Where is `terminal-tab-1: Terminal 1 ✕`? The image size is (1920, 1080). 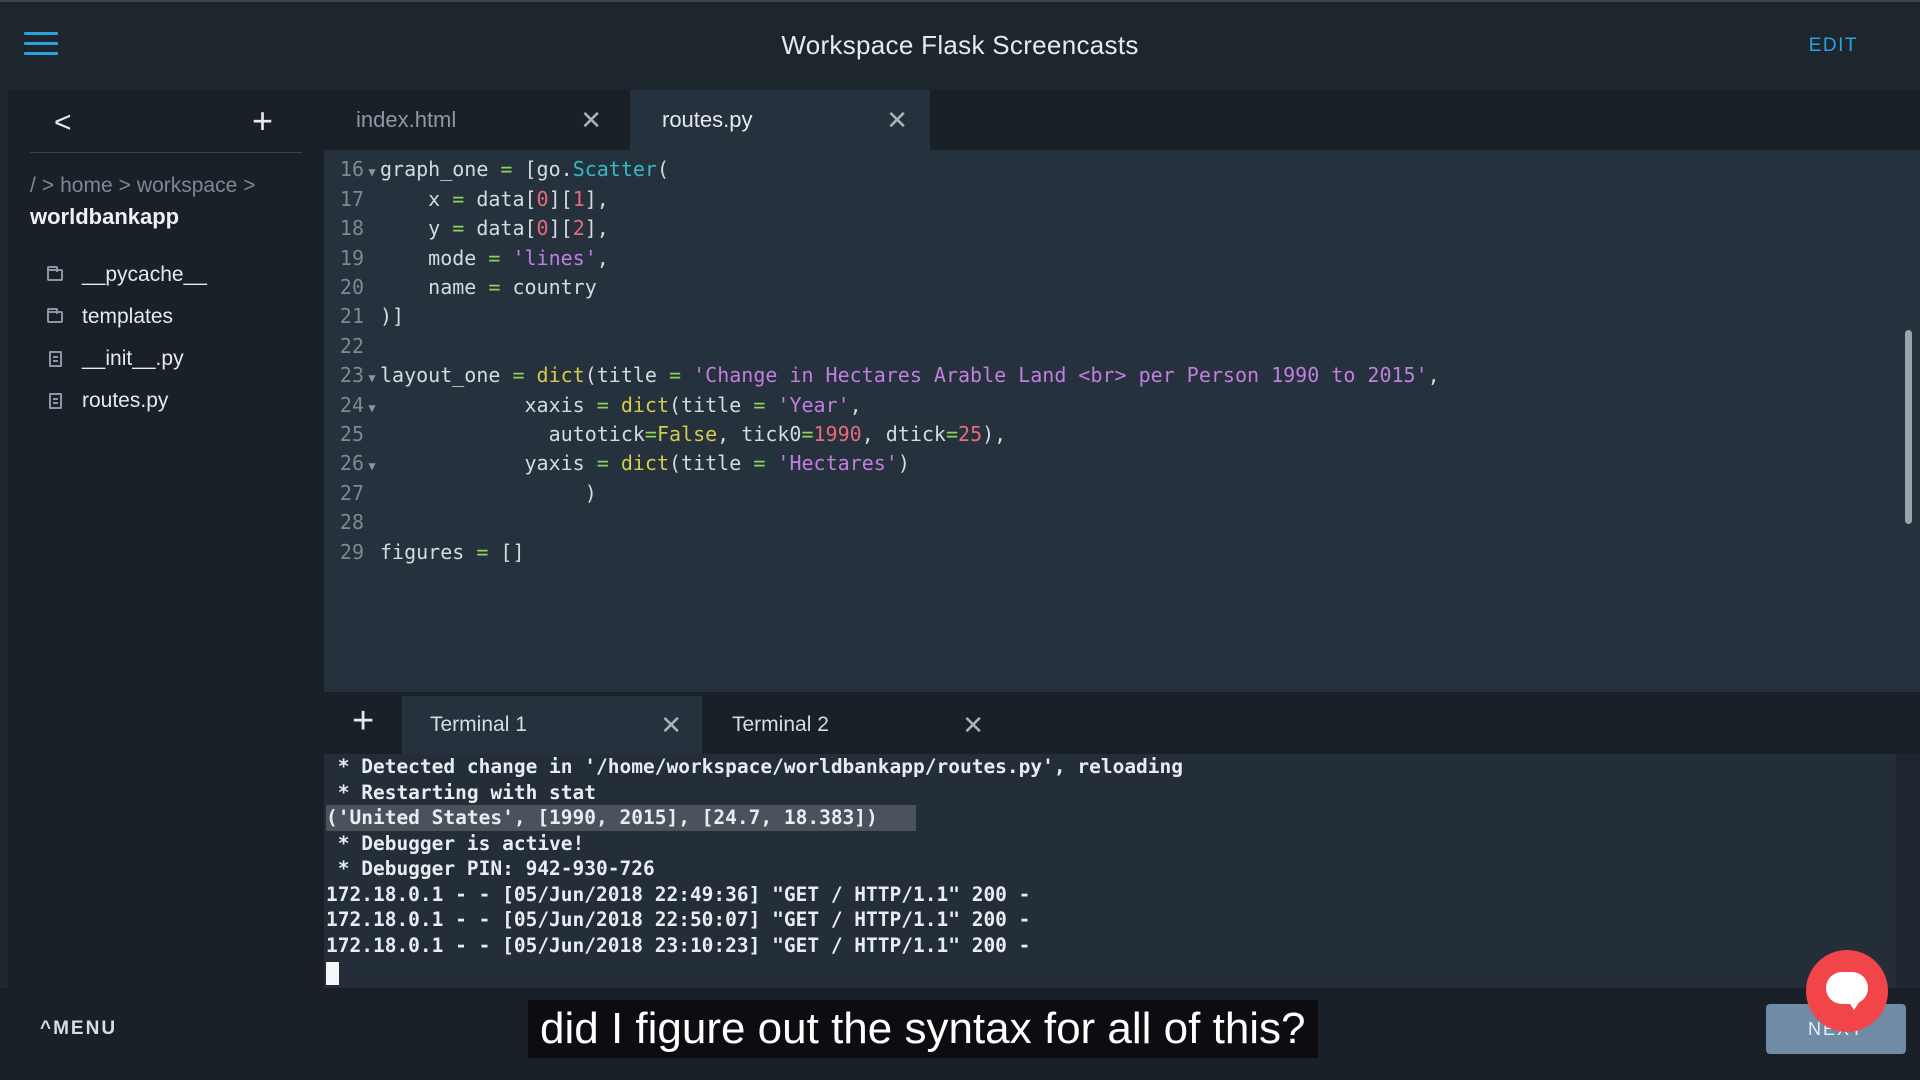
terminal-tab-1: Terminal 1 ✕ is located at coordinates (552, 725).